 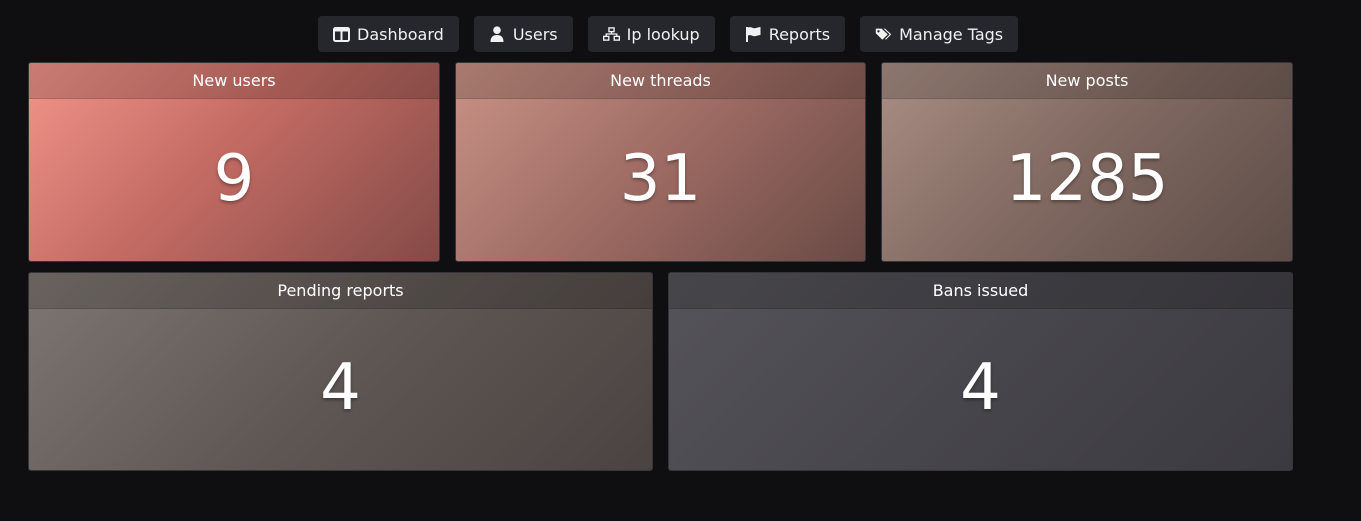 What do you see at coordinates (980, 291) in the screenshot?
I see `bans-issued-title: Bans issued` at bounding box center [980, 291].